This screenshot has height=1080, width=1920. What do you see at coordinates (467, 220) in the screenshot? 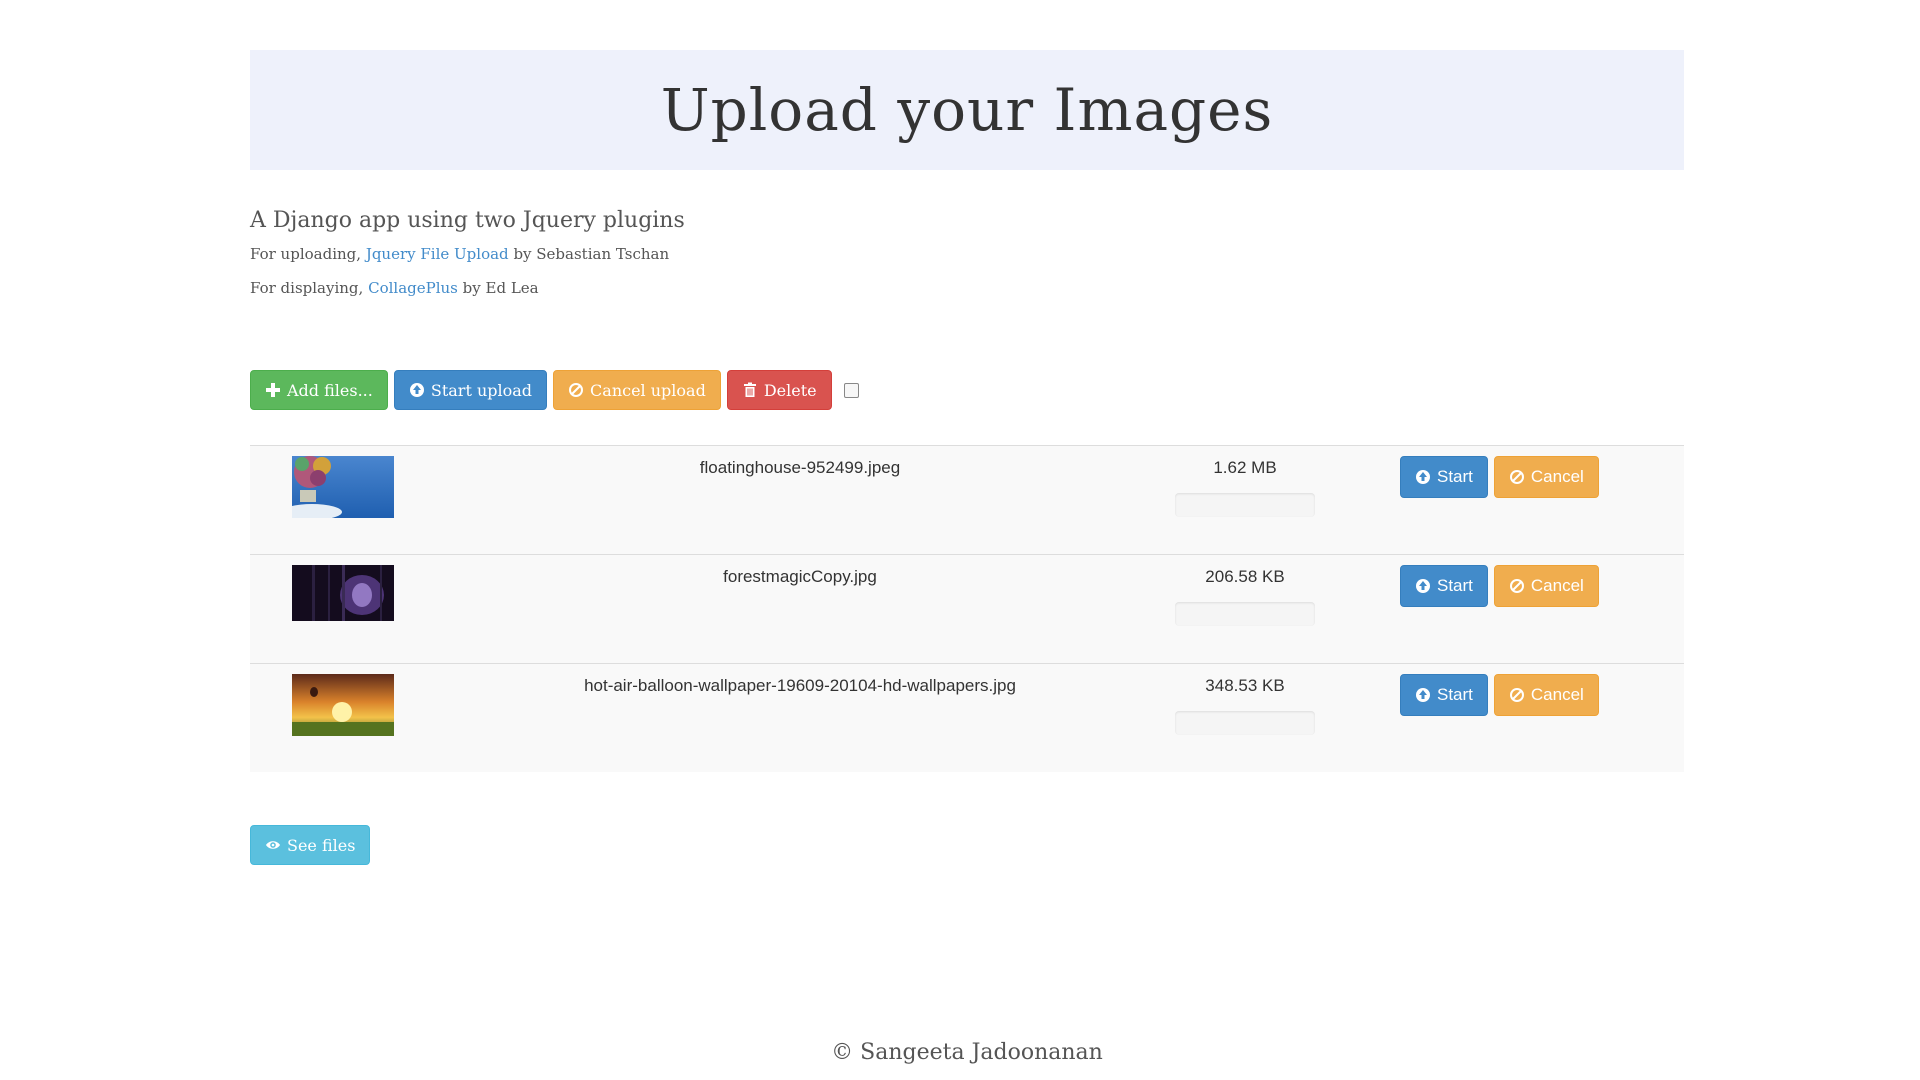
I see `intro-heading: A Django app using two Jquery plugins` at bounding box center [467, 220].